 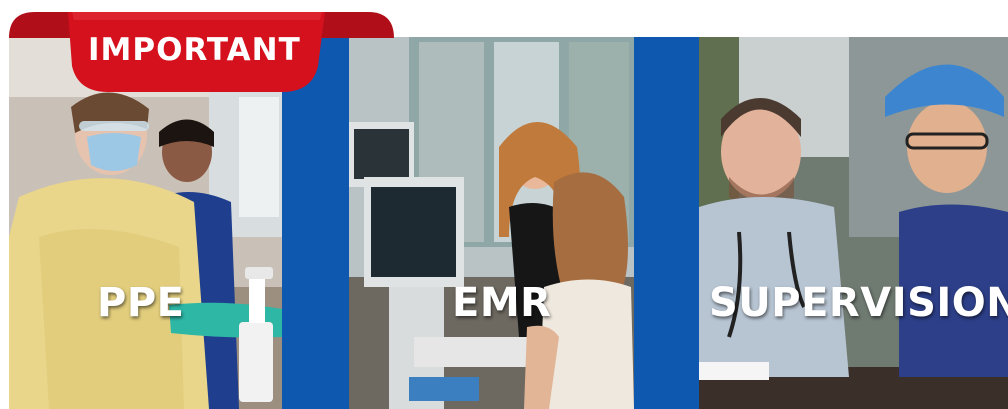 I want to click on important-banner: IMPORTANT, so click(x=197, y=50).